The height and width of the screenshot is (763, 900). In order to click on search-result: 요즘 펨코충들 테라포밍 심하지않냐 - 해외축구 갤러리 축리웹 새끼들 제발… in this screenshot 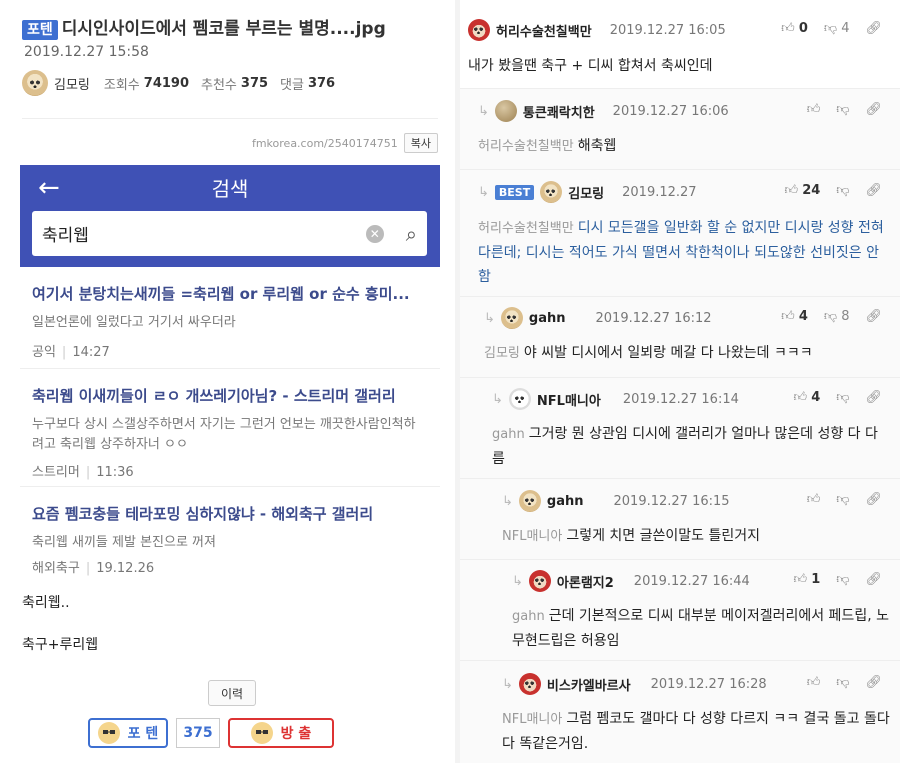, I will do `click(230, 535)`.